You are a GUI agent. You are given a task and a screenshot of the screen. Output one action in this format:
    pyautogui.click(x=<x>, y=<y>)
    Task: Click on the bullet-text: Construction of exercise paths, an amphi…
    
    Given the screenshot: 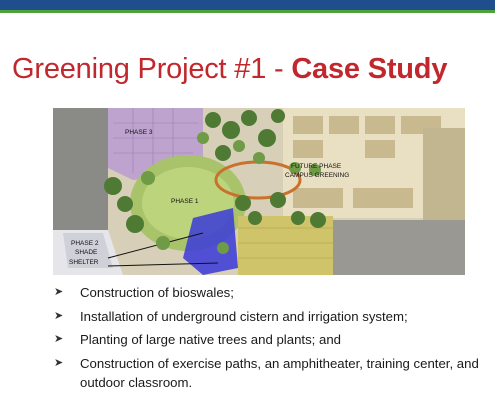 What is the action you would take?
    pyautogui.click(x=279, y=373)
    